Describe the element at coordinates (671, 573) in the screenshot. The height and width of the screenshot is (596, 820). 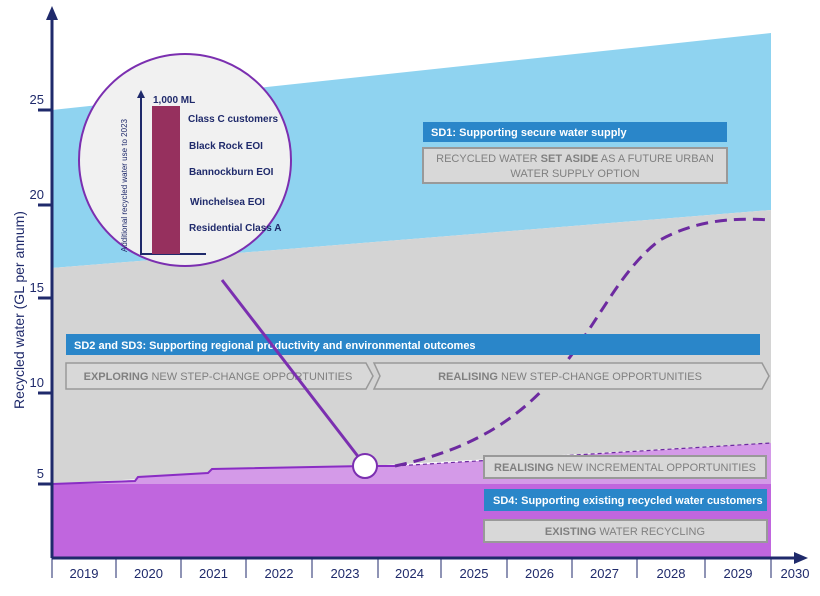
I see `x-tick-label: 2028` at that location.